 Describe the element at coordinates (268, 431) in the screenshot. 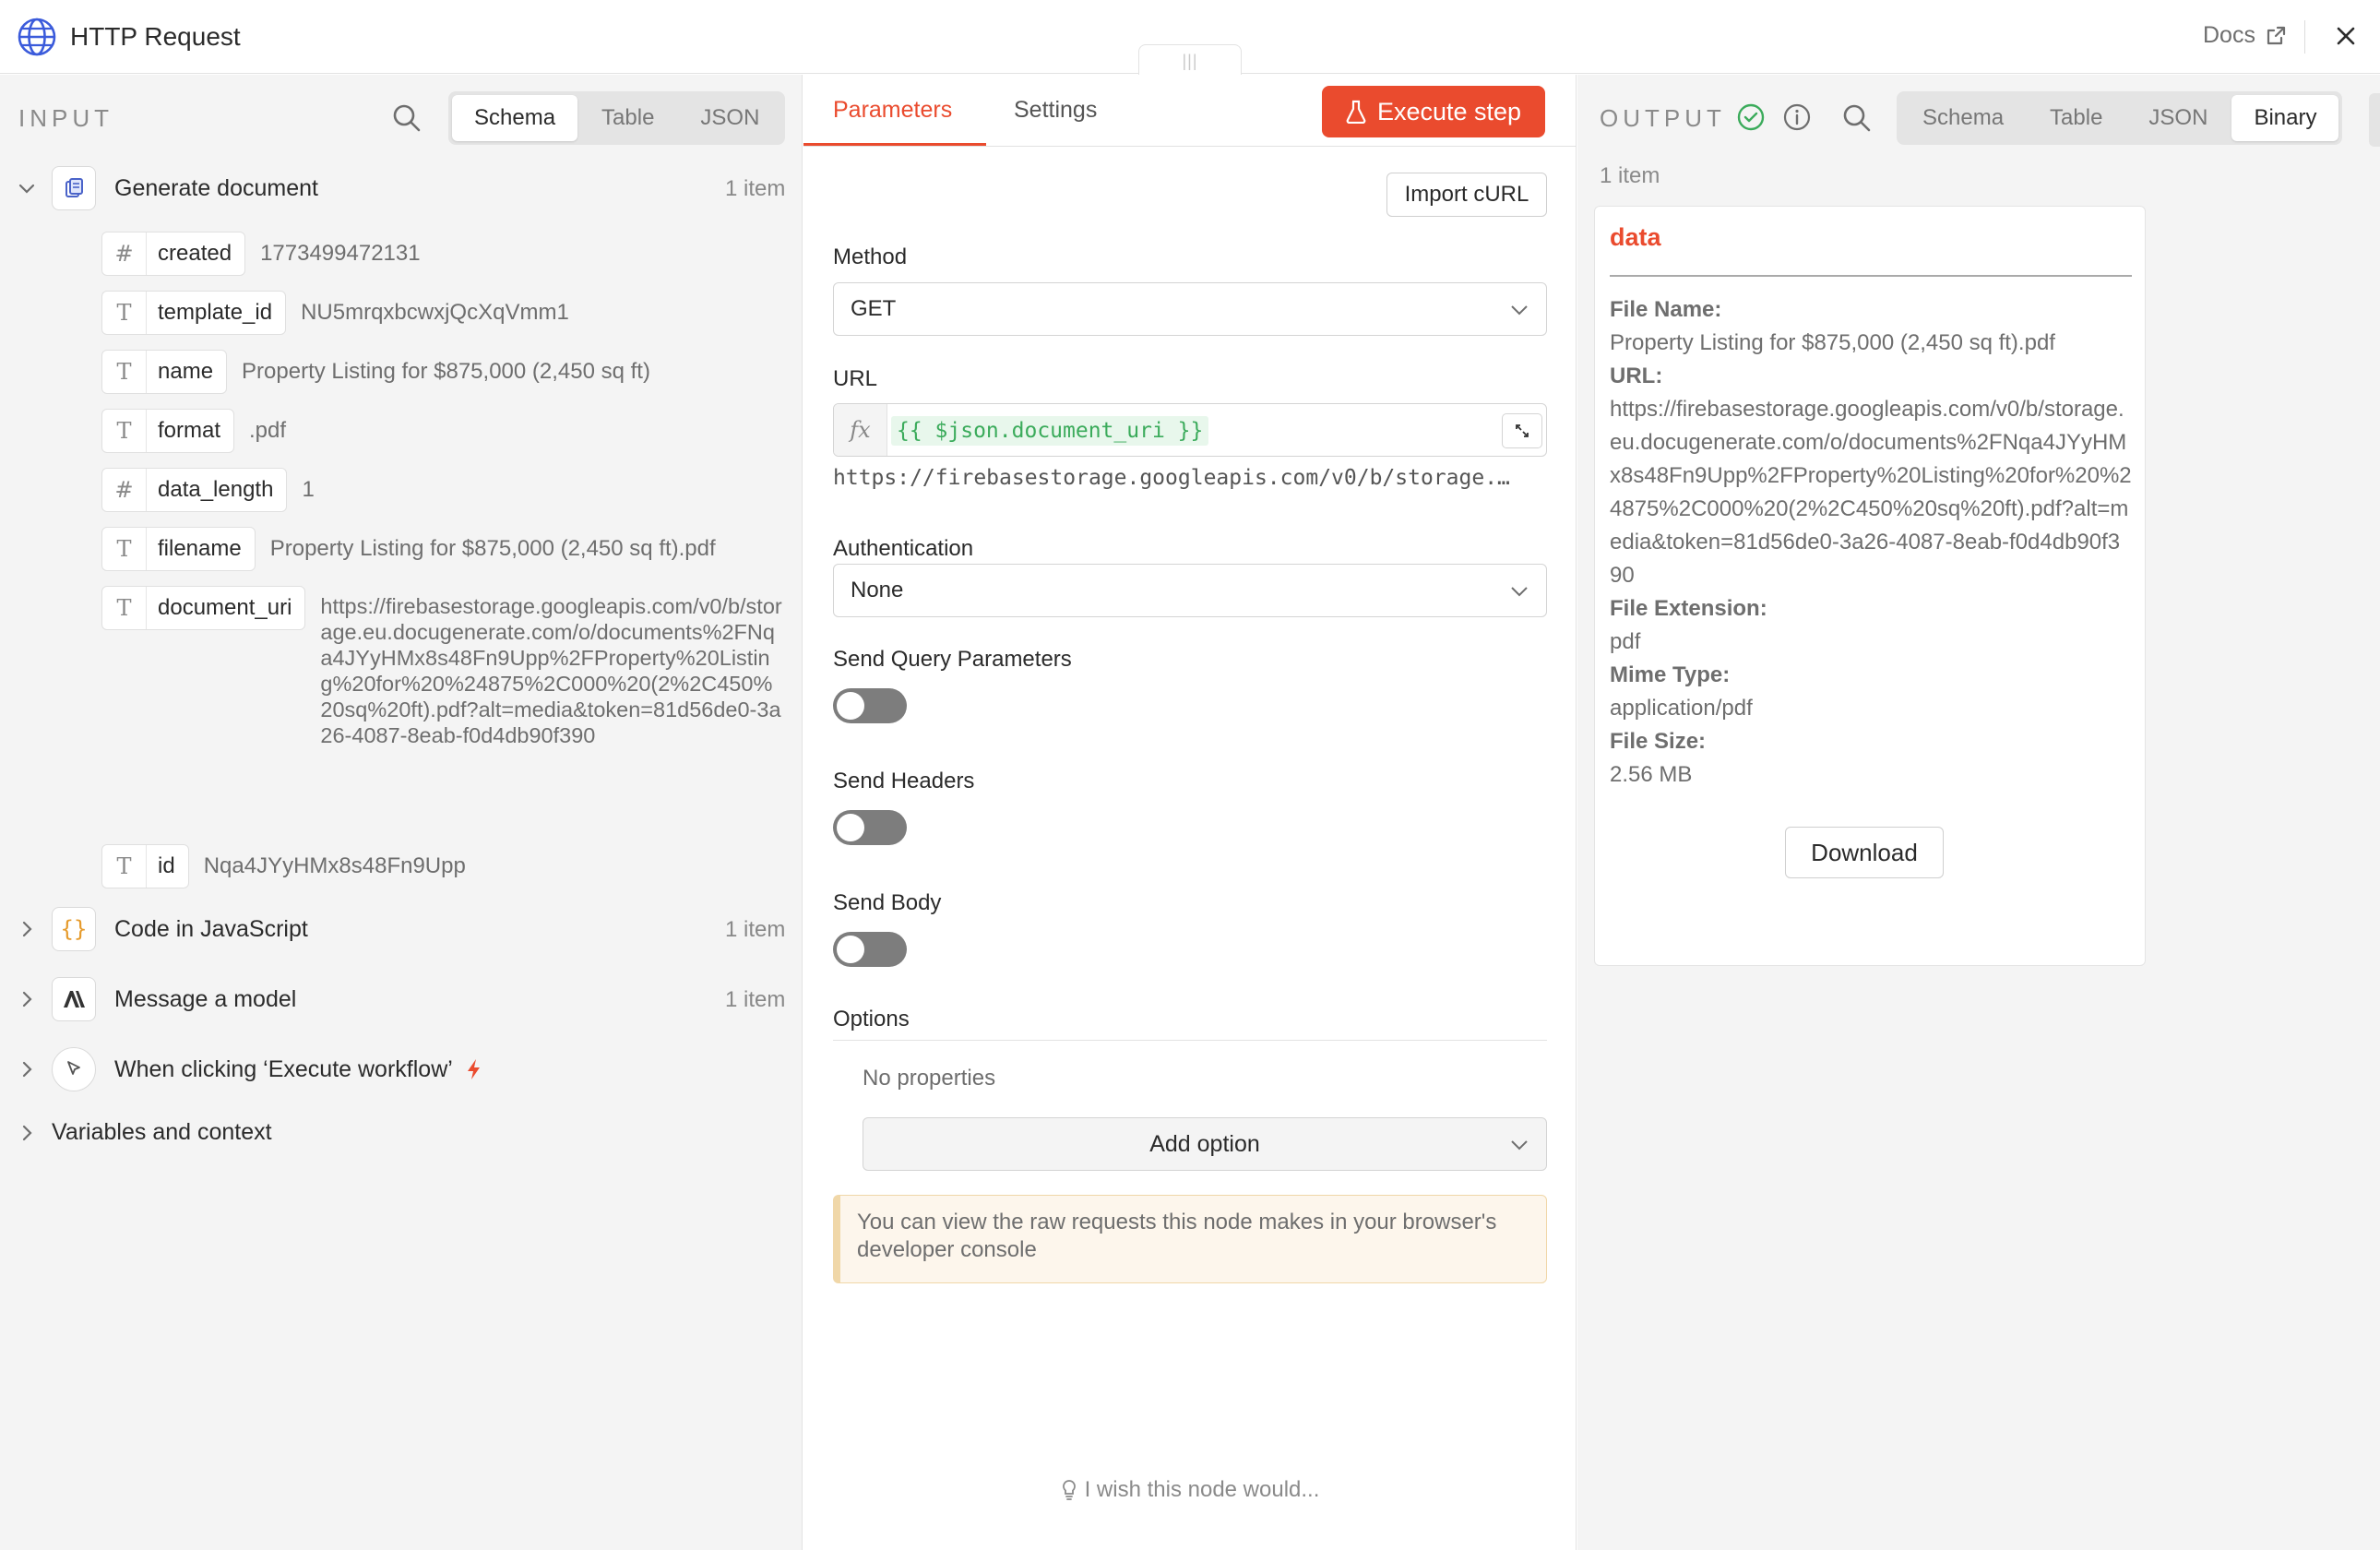

I see `field-value: .pdf` at that location.